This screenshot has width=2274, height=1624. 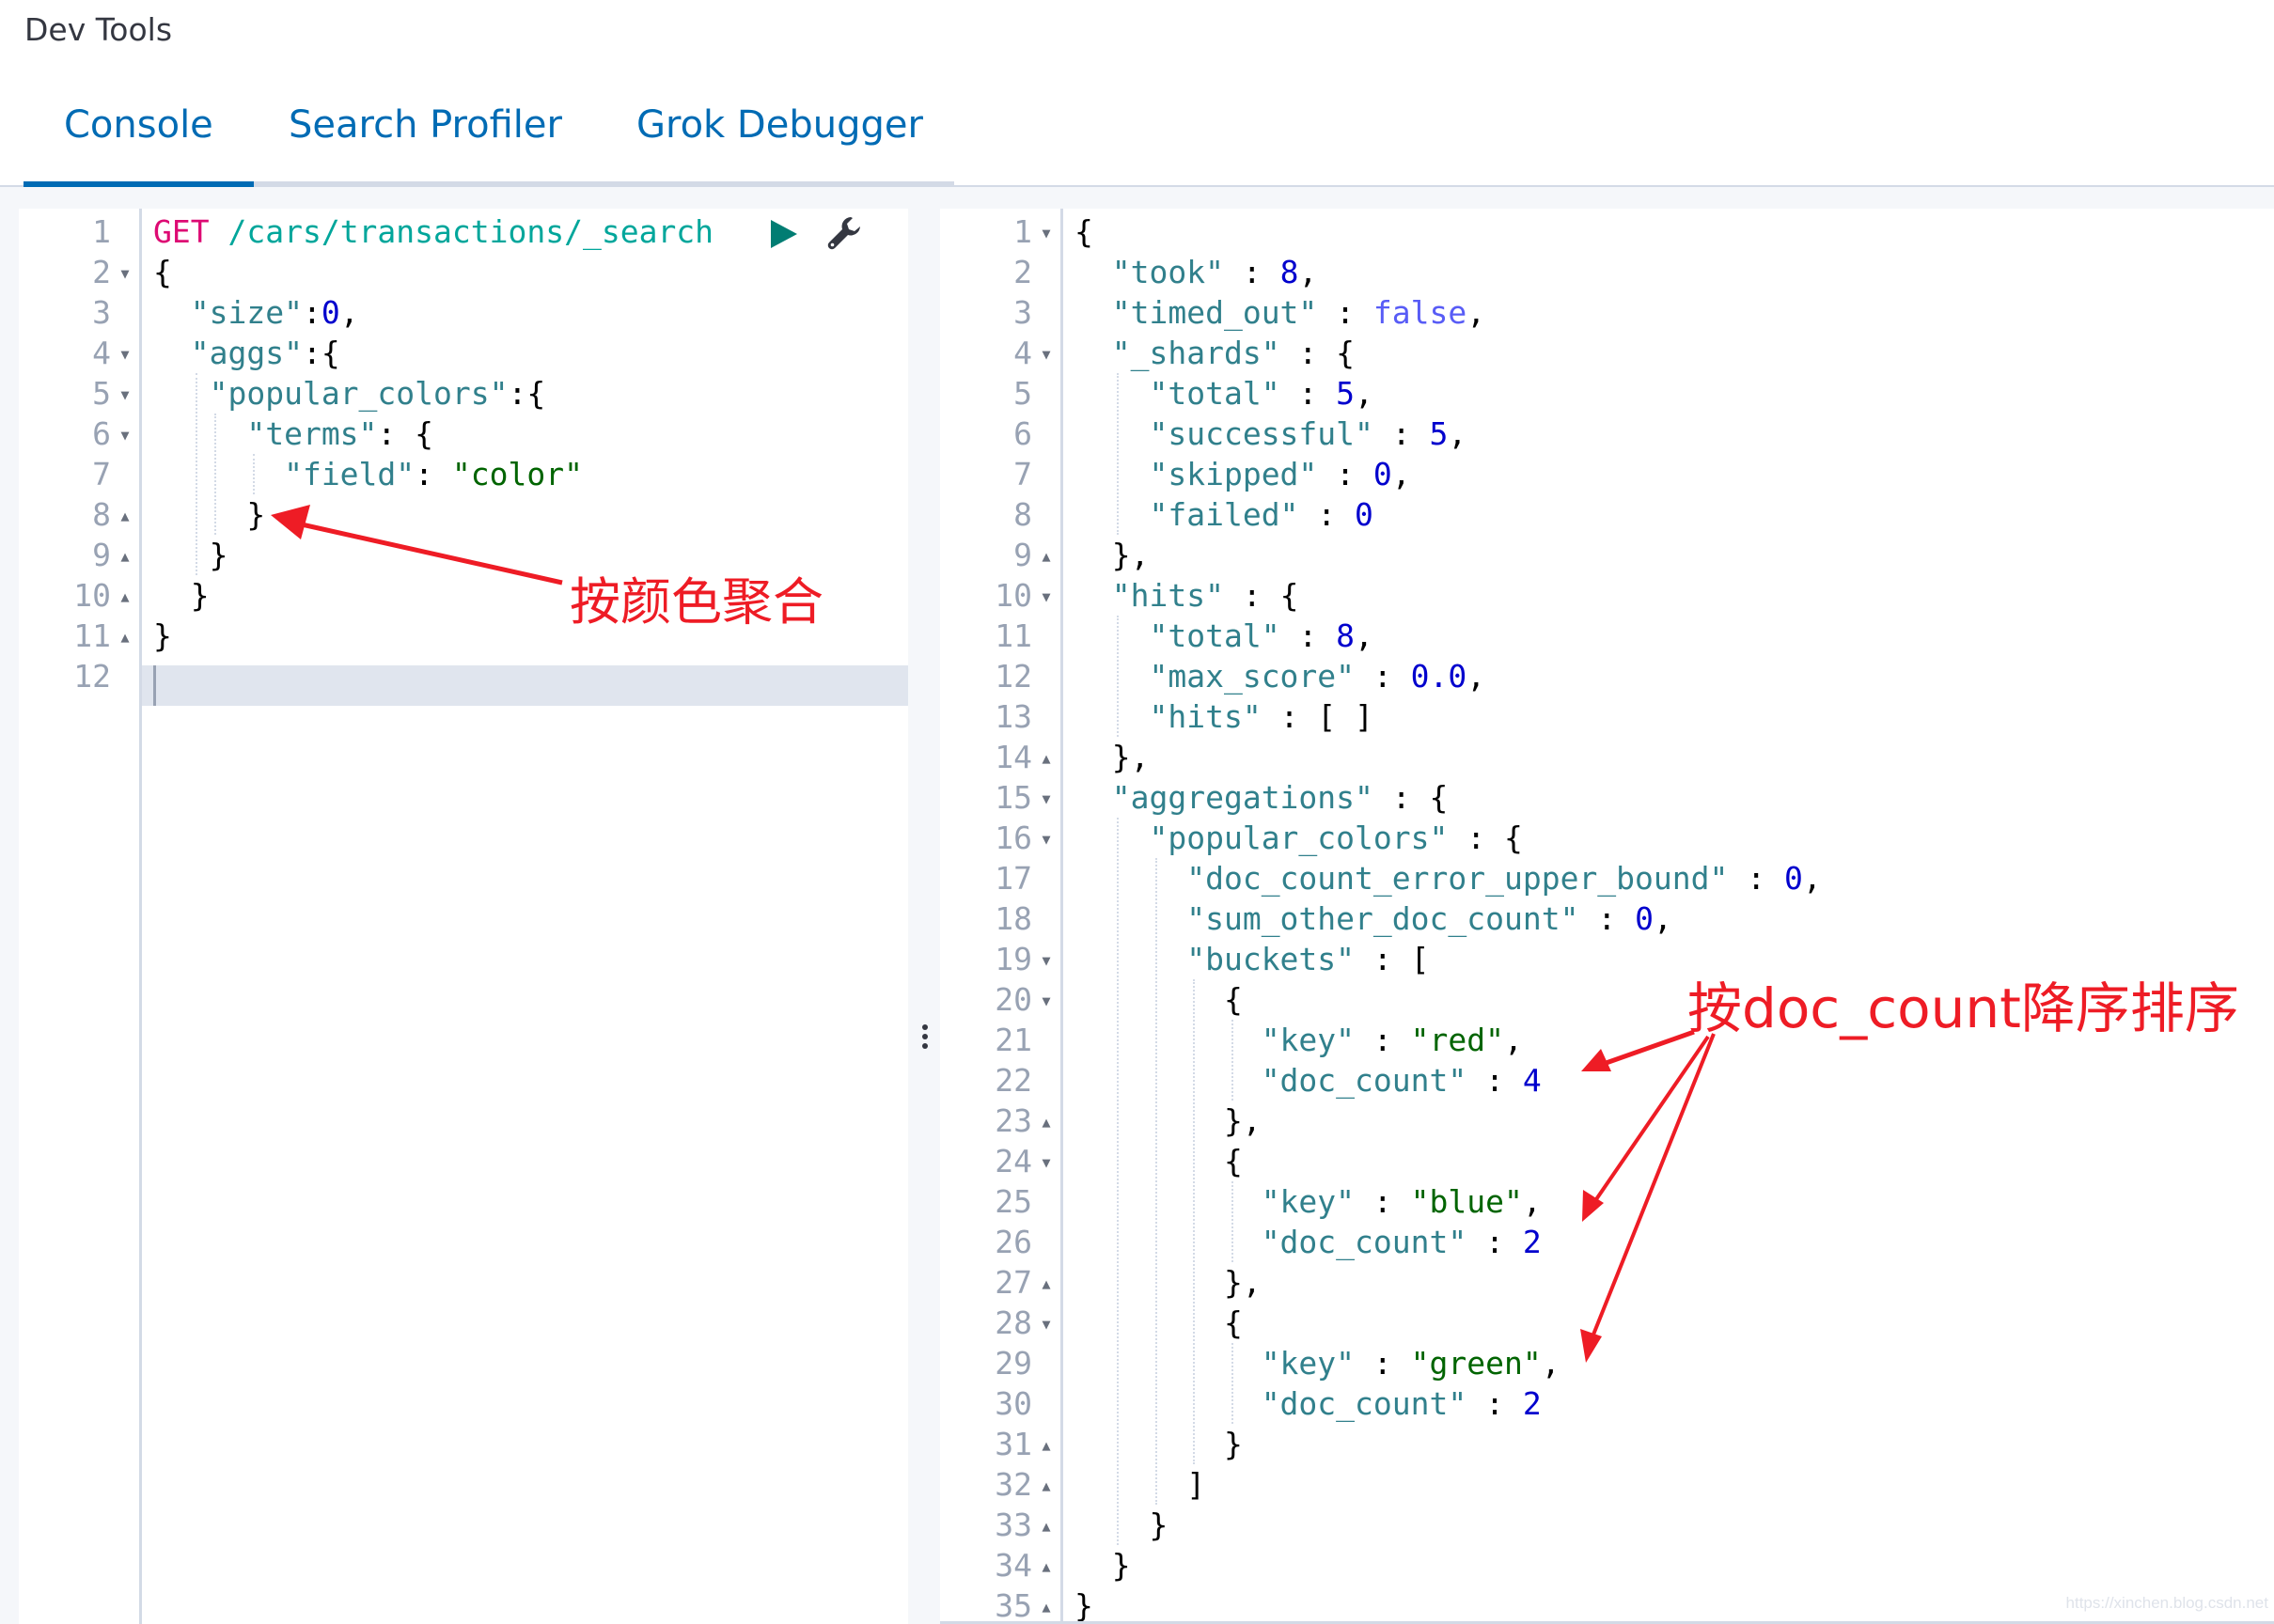 What do you see at coordinates (106, 595) in the screenshot?
I see `line-number: 10 ▲` at bounding box center [106, 595].